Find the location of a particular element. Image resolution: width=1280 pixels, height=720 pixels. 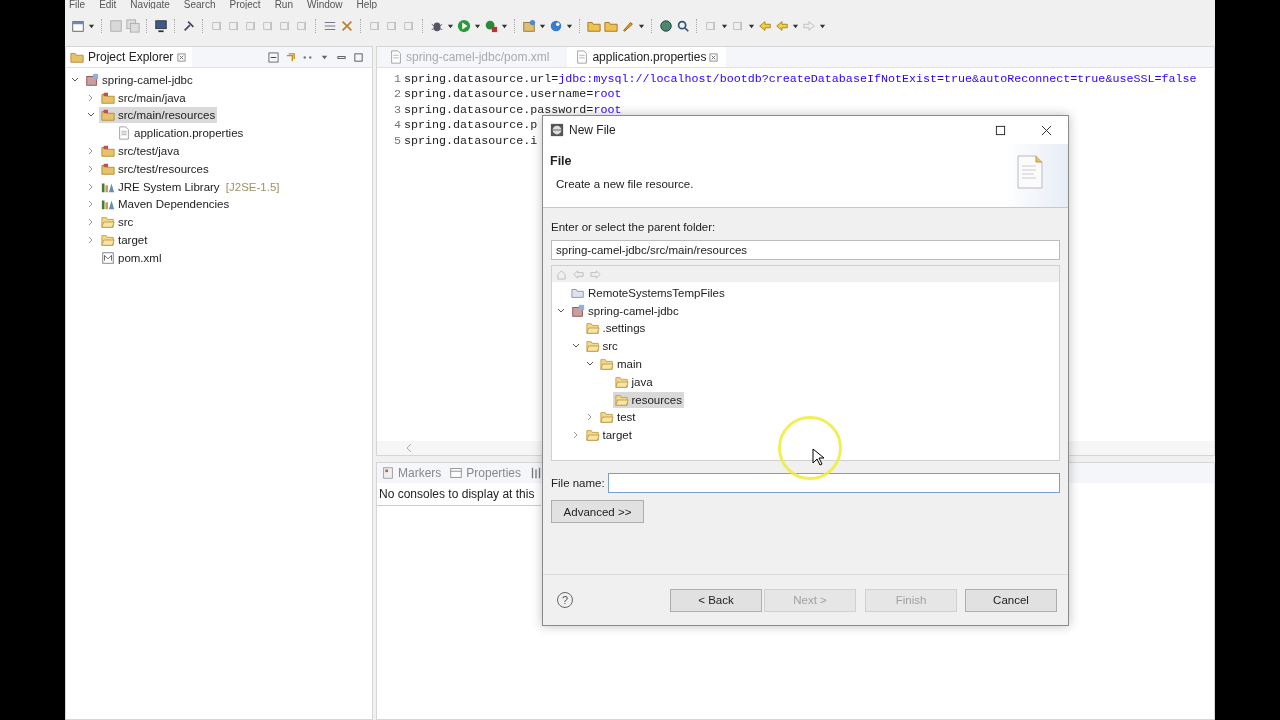

parent-folder-field: spring-camel-jdbc/src/main/resources is located at coordinates (805, 250).